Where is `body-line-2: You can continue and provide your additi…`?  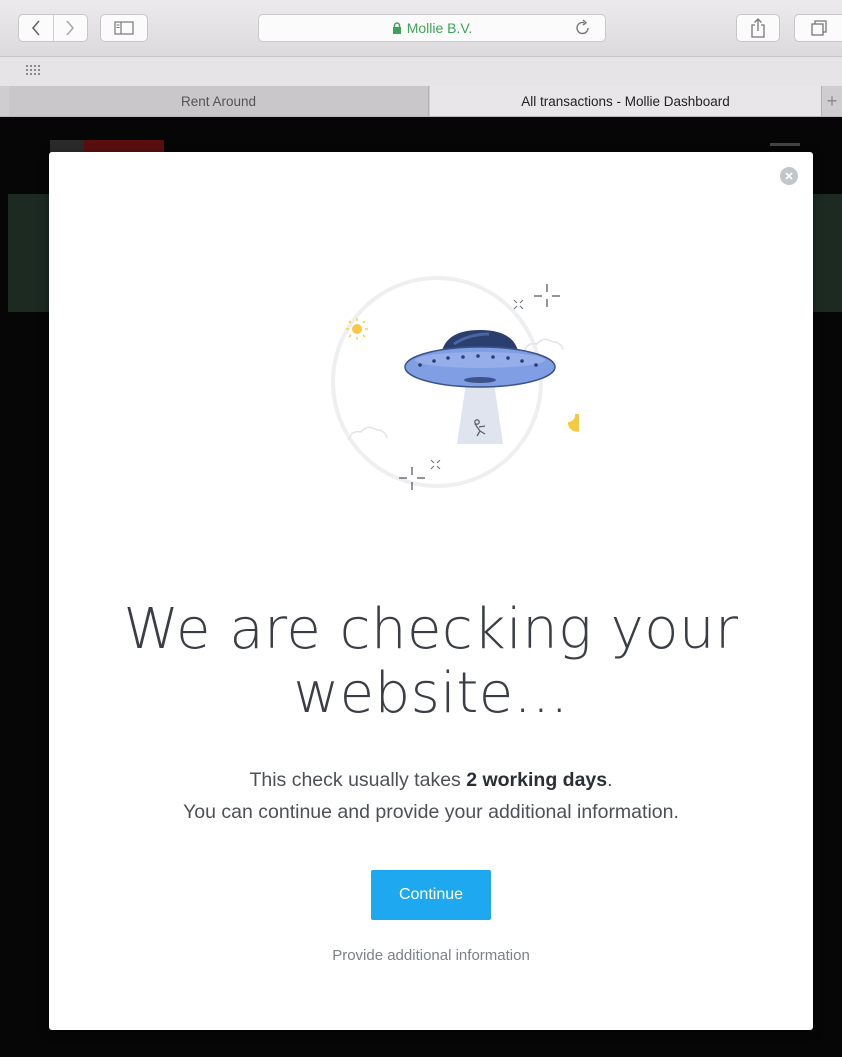
body-line-2: You can continue and provide your additi… is located at coordinates (431, 812).